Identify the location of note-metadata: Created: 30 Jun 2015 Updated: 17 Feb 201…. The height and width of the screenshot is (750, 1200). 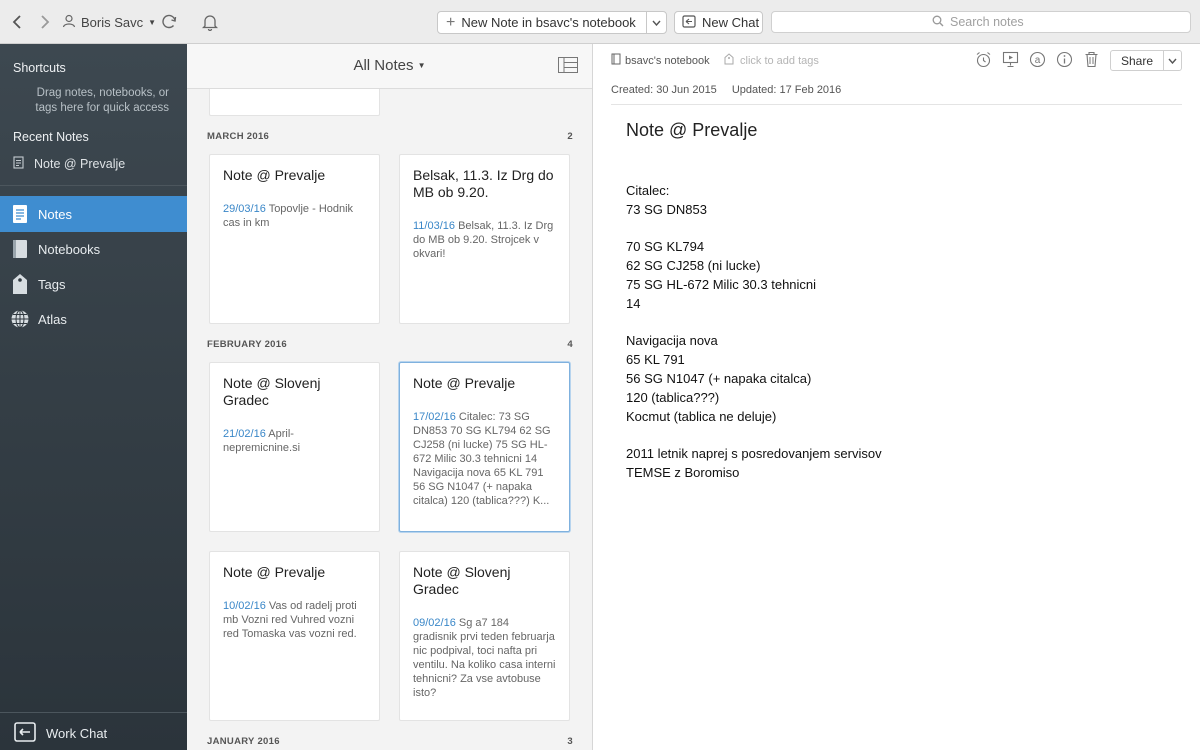
(726, 90).